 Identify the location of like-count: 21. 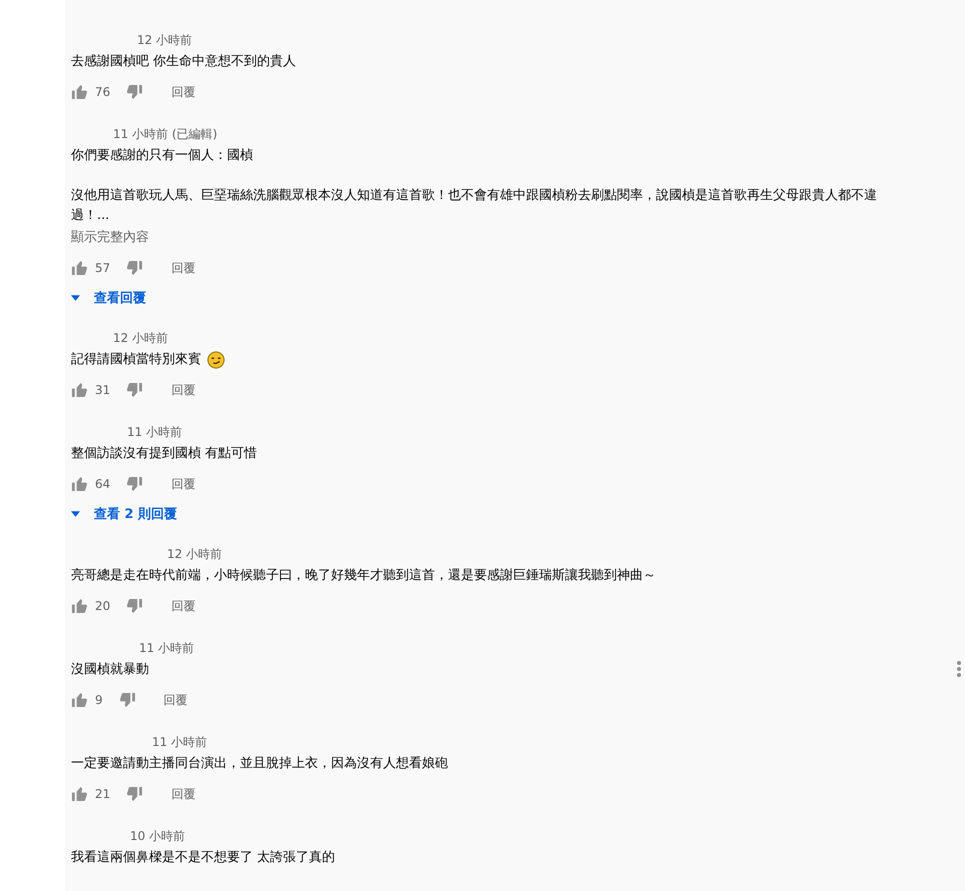
(102, 794).